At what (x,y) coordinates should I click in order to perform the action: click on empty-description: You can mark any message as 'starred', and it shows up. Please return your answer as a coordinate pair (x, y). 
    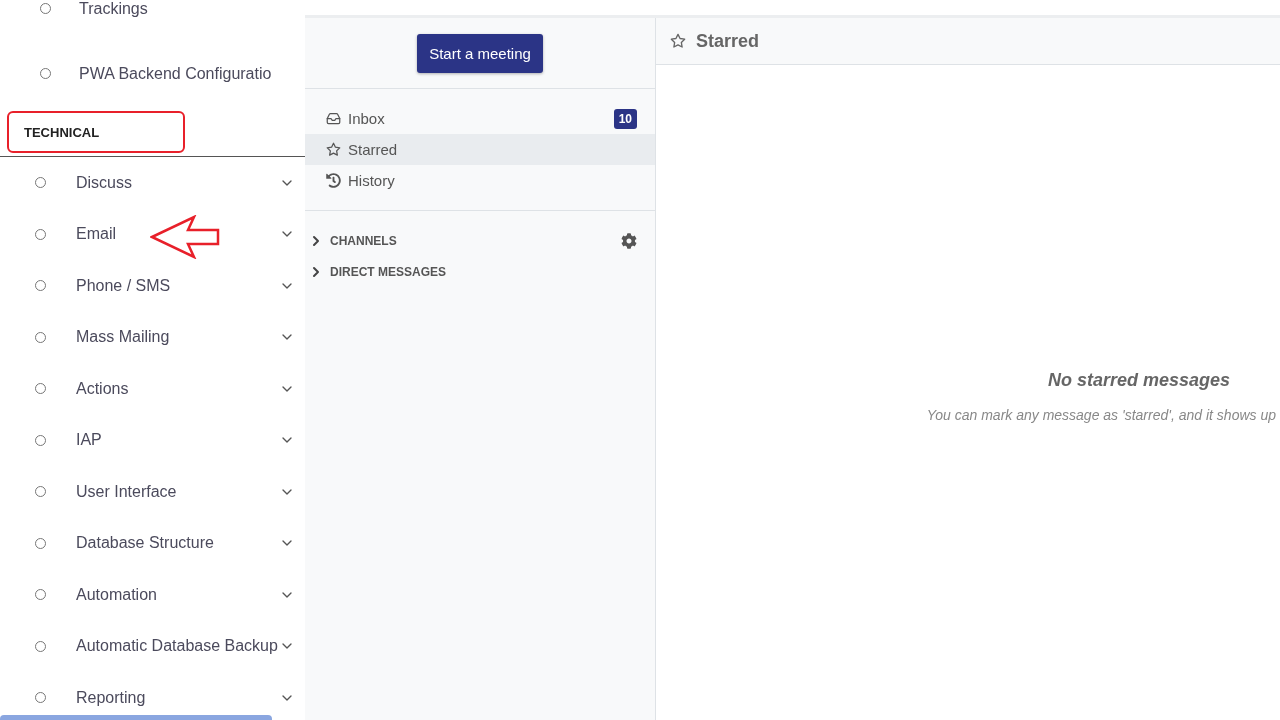
    Looking at the image, I should click on (1101, 415).